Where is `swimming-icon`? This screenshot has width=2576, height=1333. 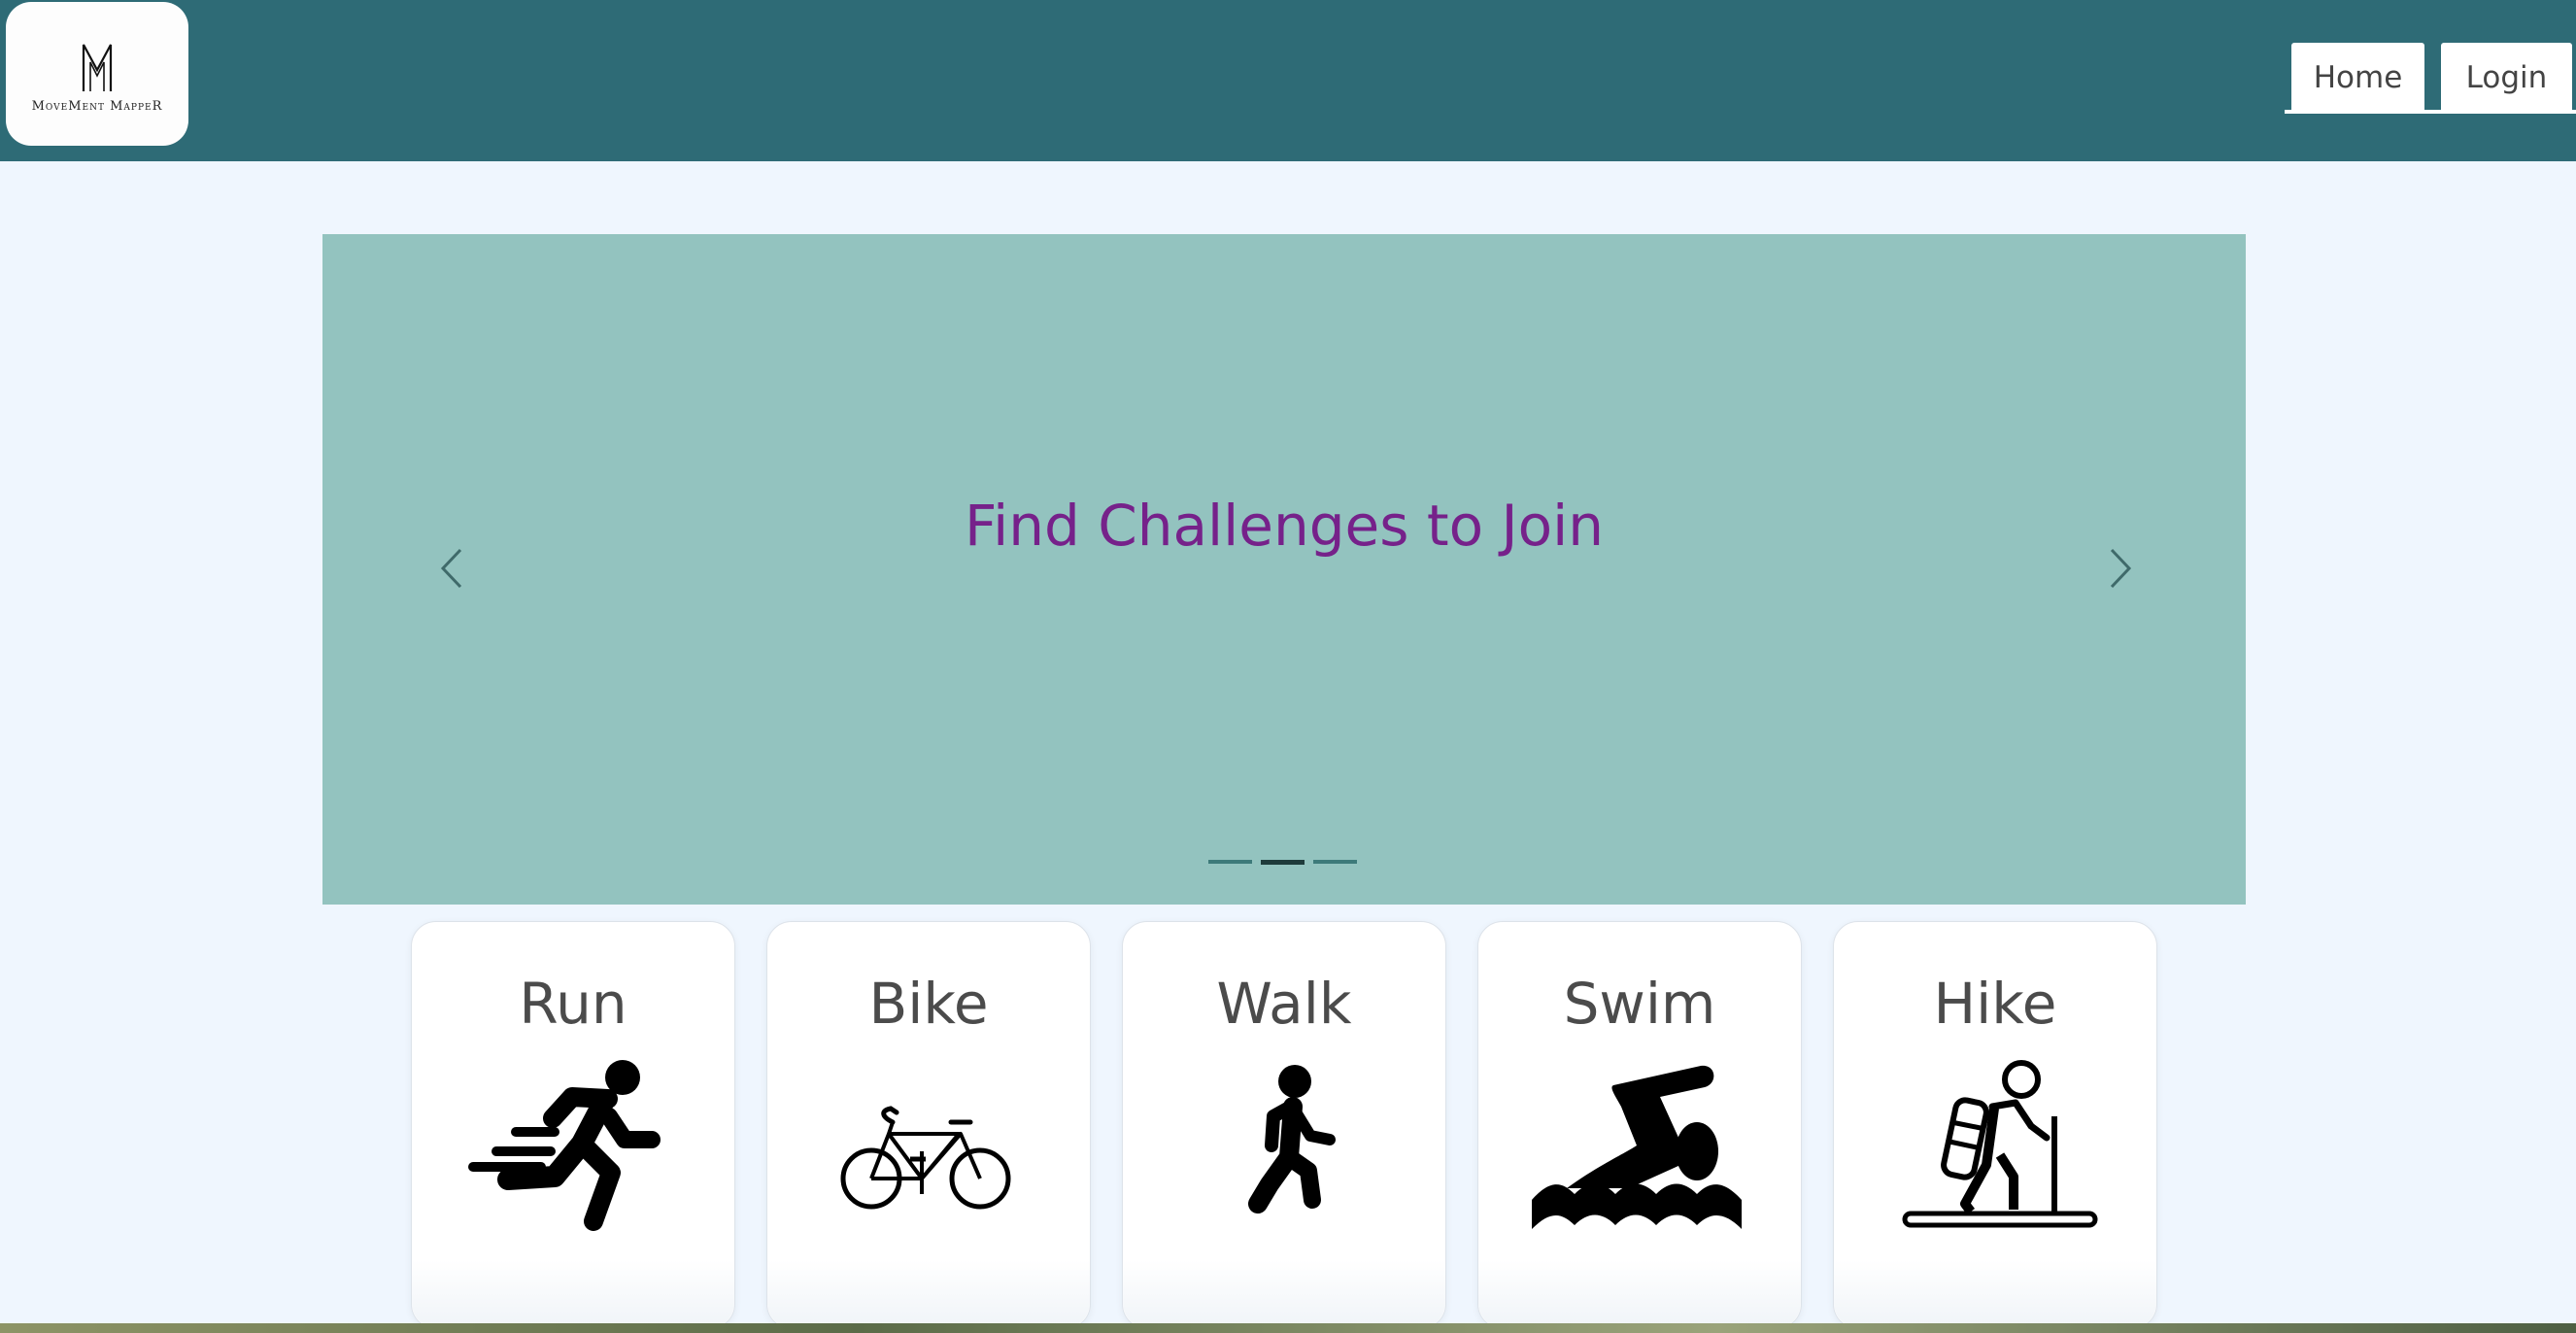 swimming-icon is located at coordinates (1637, 1147).